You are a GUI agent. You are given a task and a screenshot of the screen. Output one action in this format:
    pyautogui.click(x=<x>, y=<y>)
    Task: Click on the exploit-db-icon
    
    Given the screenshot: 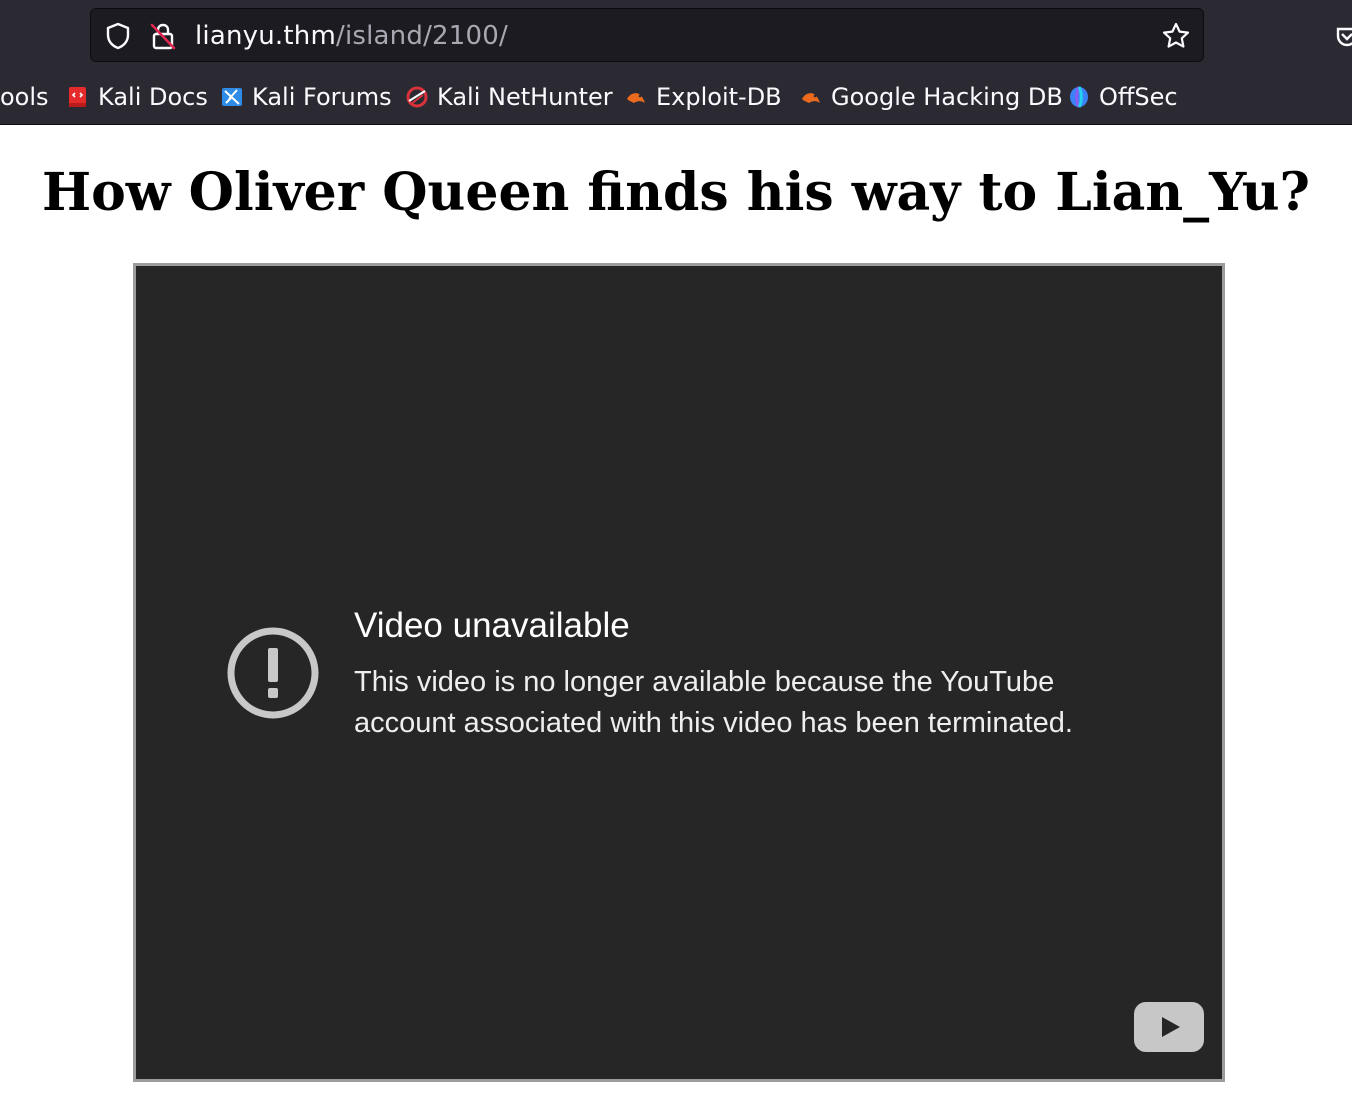 What is the action you would take?
    pyautogui.click(x=636, y=98)
    